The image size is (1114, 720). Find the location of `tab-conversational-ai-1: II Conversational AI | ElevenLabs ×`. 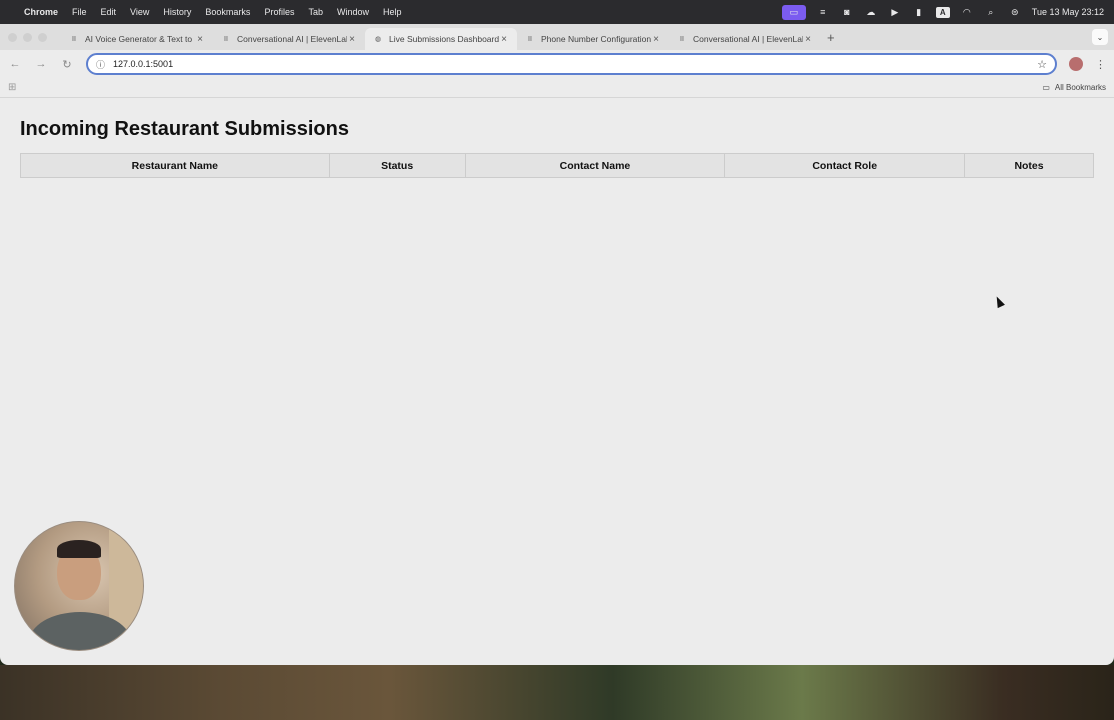

tab-conversational-ai-1: II Conversational AI | ElevenLabs × is located at coordinates (289, 39).